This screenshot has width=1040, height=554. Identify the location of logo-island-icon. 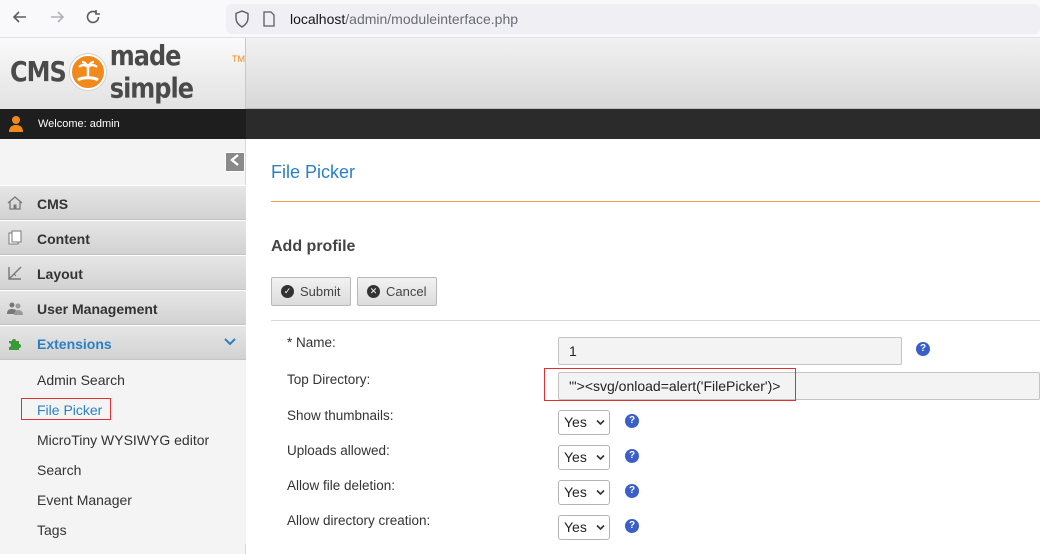
(87, 72).